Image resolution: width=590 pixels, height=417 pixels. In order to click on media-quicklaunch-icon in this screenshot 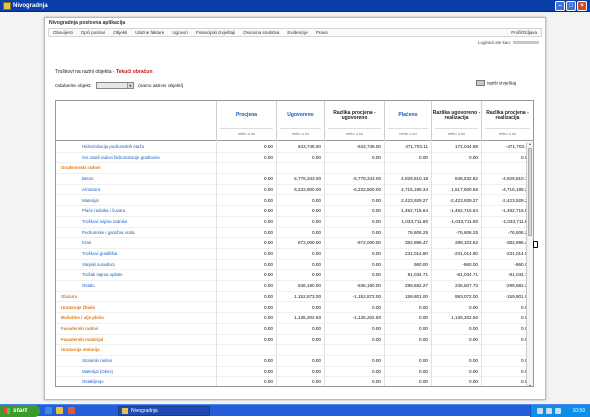, I will do `click(71, 410)`.